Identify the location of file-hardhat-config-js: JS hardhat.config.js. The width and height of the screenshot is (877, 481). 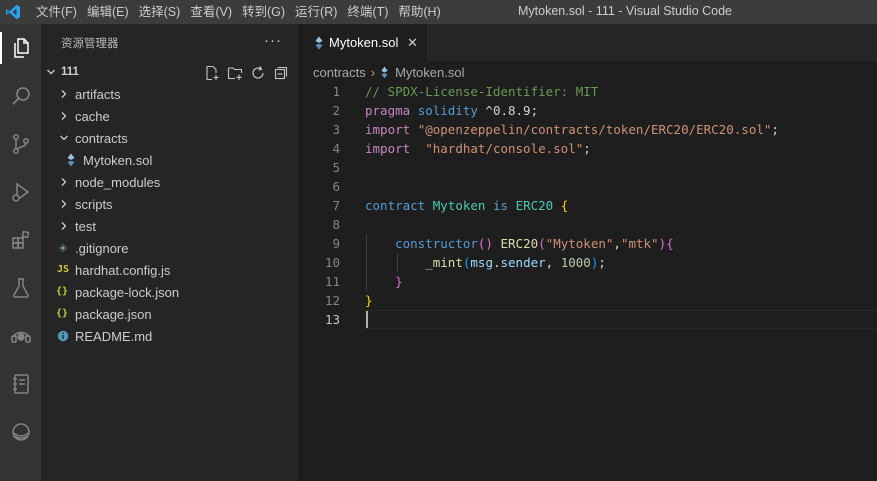
(169, 270).